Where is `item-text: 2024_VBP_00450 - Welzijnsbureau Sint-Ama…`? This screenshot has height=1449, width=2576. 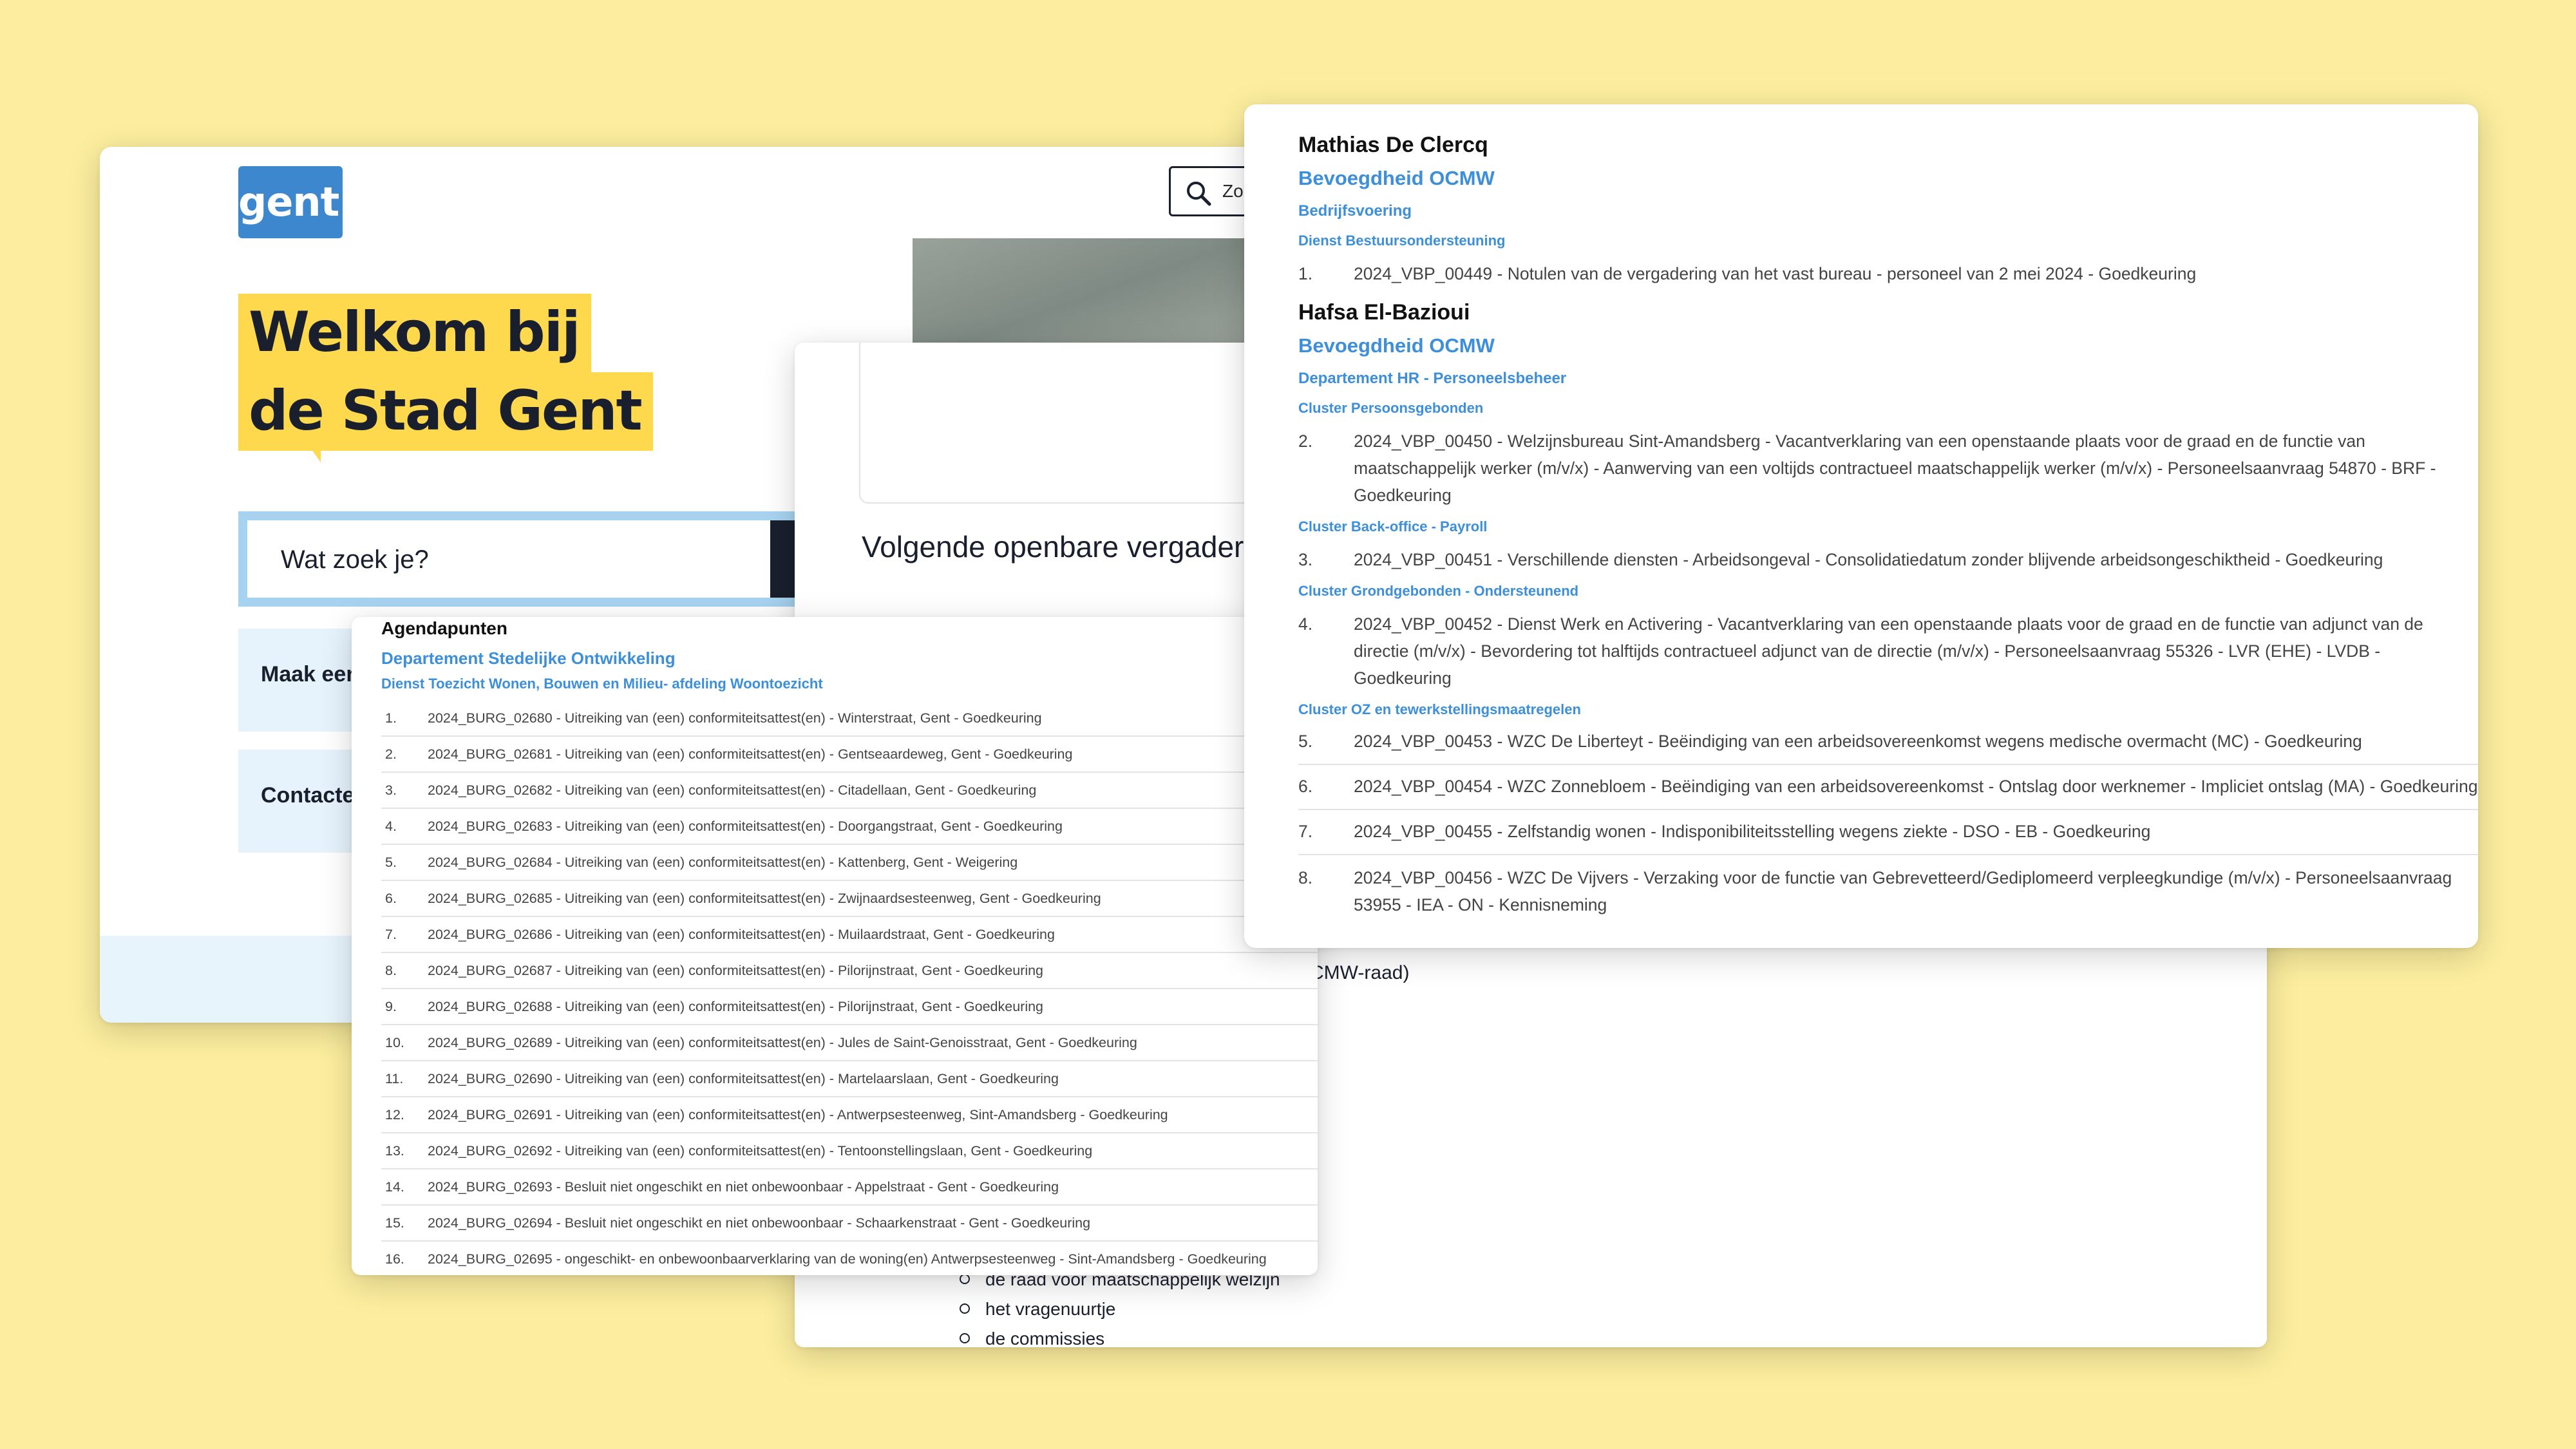
item-text: 2024_VBP_00450 - Welzijnsbureau Sint-Ama… is located at coordinates (1895, 468).